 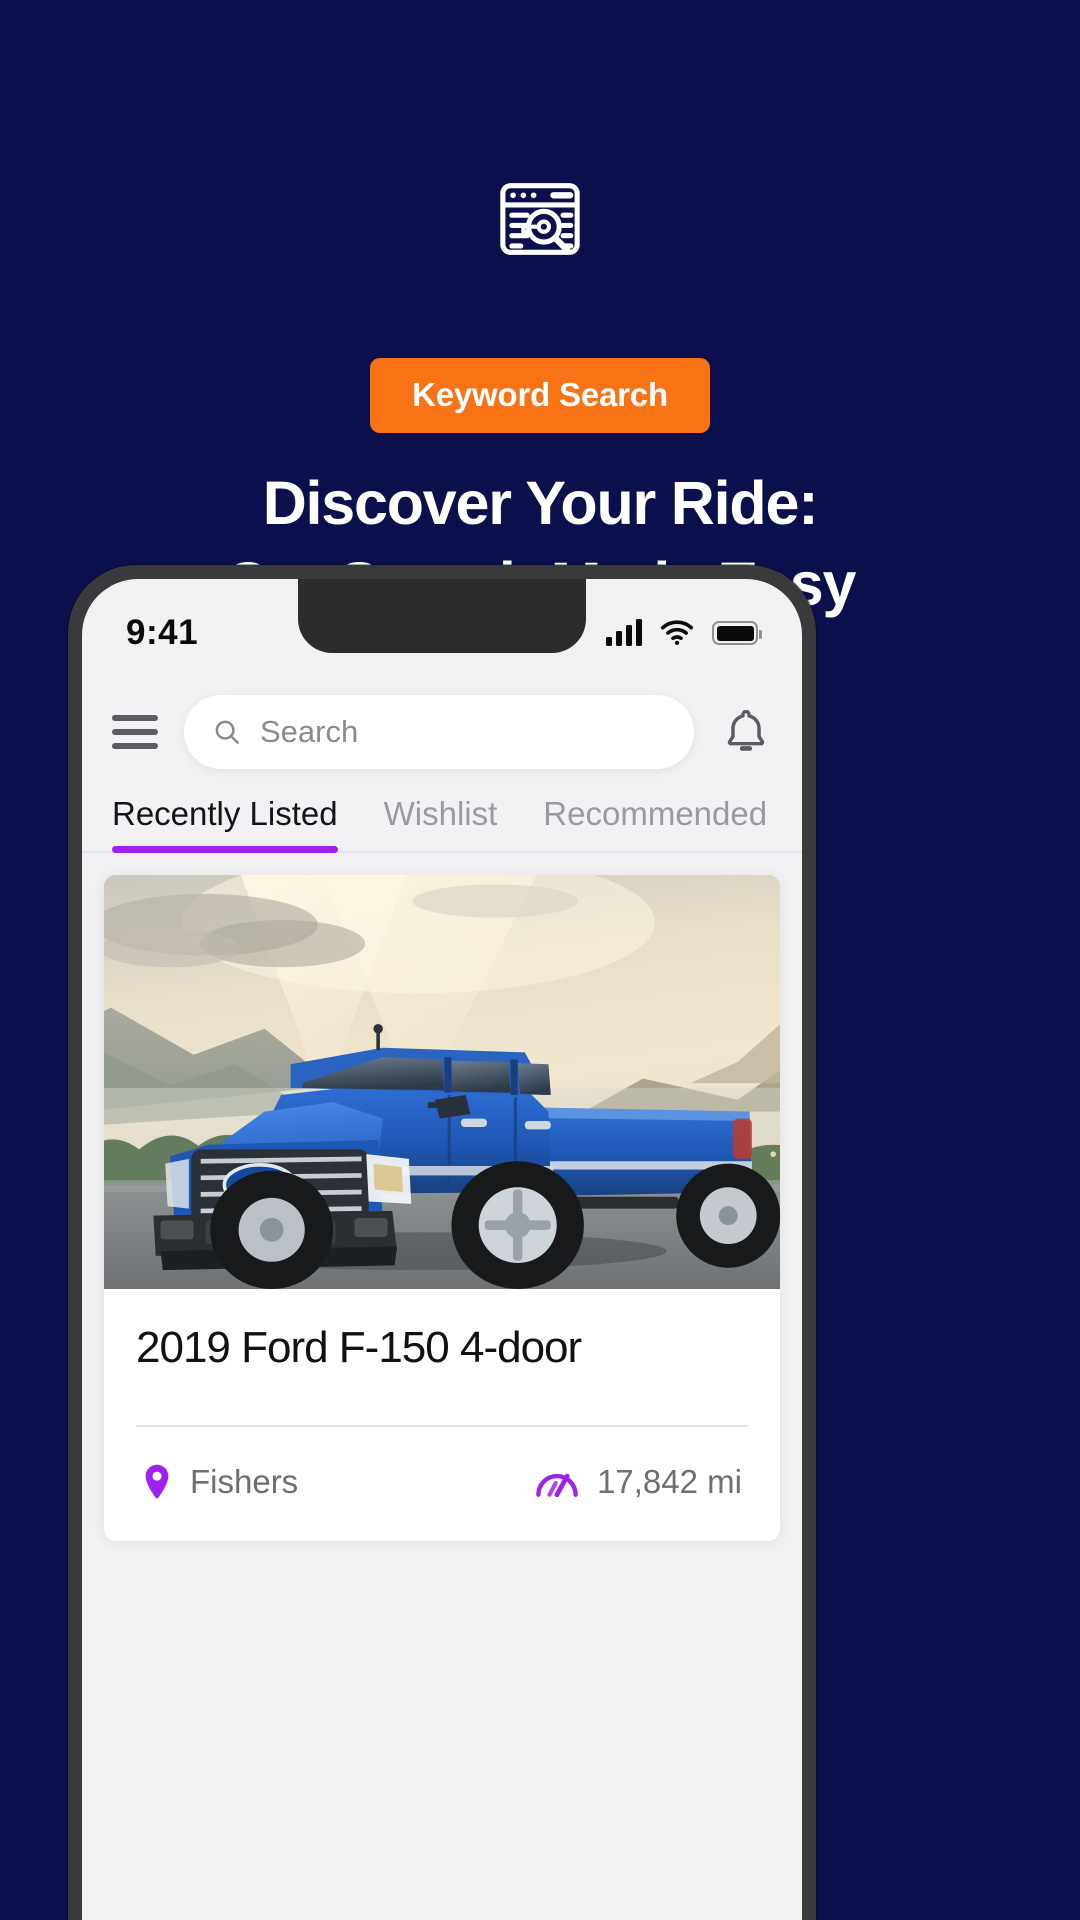 What do you see at coordinates (655, 823) in the screenshot?
I see `tab-recommended: Recommended` at bounding box center [655, 823].